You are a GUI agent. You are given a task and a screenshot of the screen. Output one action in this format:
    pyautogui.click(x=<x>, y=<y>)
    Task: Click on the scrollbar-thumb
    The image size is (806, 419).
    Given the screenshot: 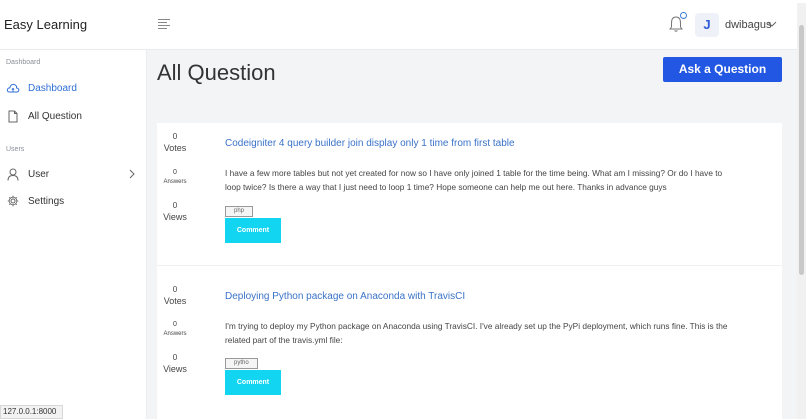 What is the action you would take?
    pyautogui.click(x=801, y=150)
    